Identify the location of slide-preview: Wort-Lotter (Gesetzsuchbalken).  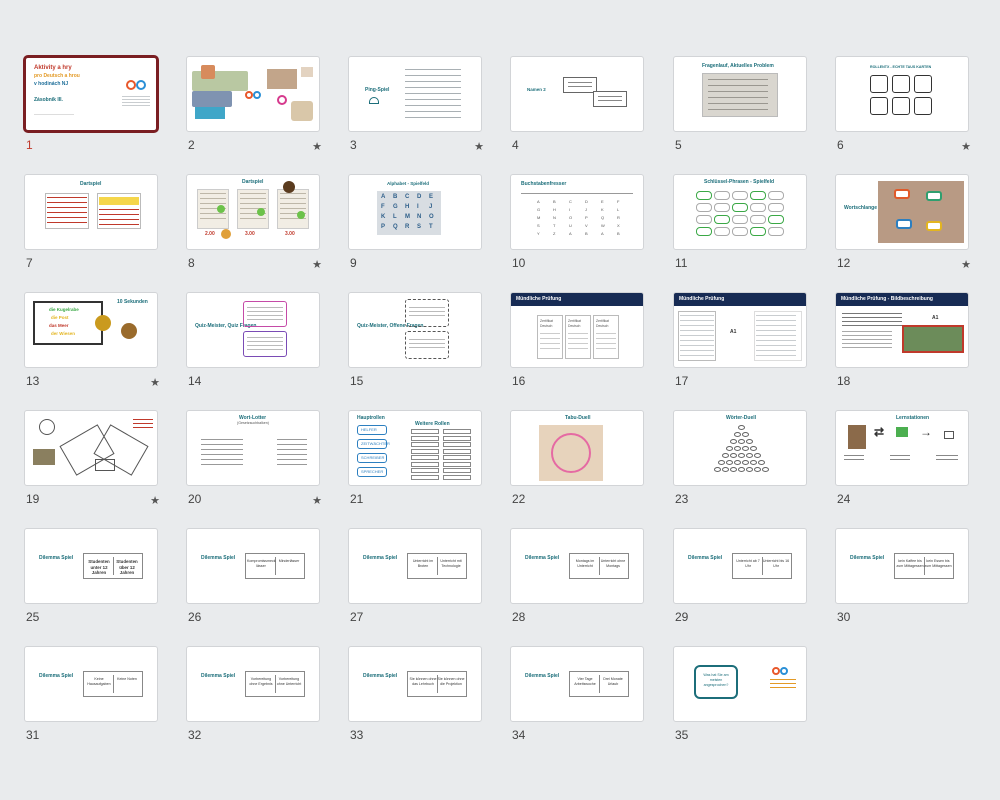
(253, 448).